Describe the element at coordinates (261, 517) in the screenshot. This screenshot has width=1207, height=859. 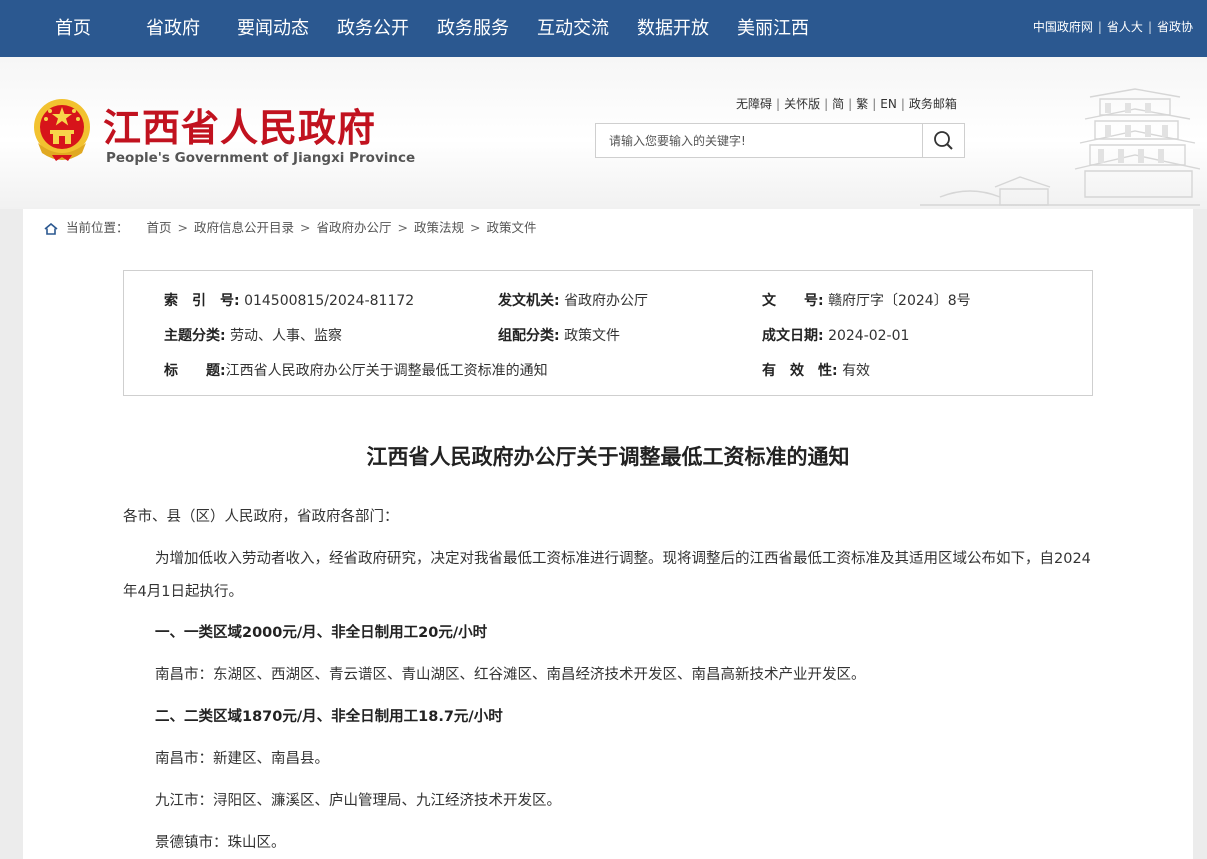
I see `article-salutation: 各市、县（区）人民政府，省政府各部门：` at that location.